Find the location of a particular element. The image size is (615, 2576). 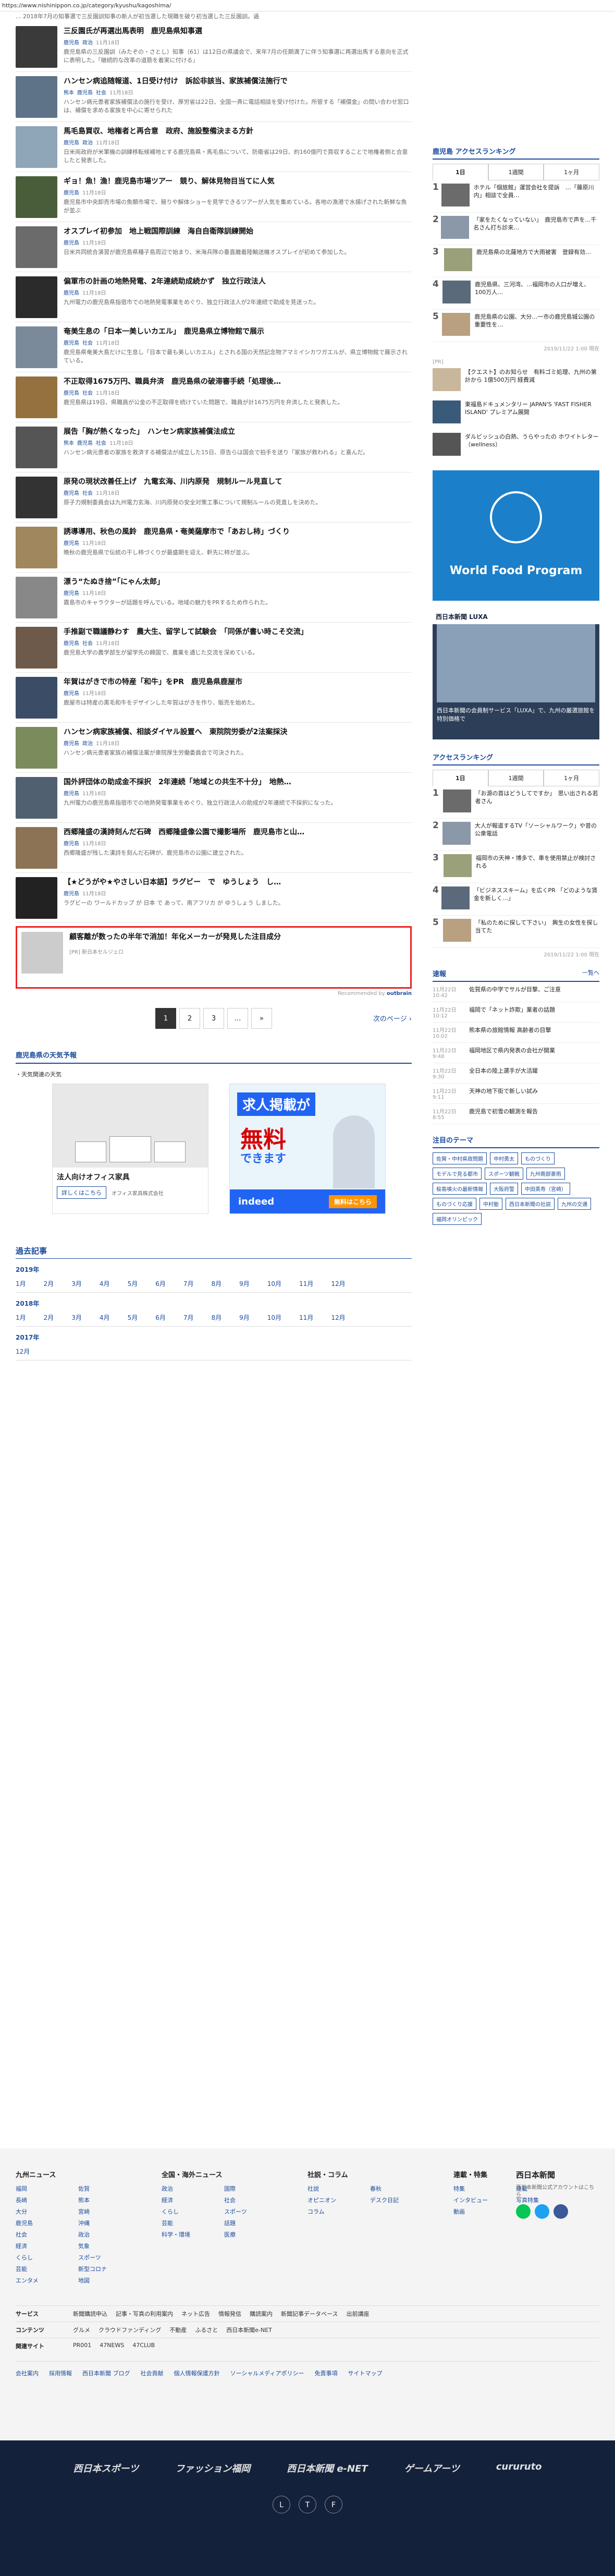

archive-month-link: 9月 is located at coordinates (245, 1317).